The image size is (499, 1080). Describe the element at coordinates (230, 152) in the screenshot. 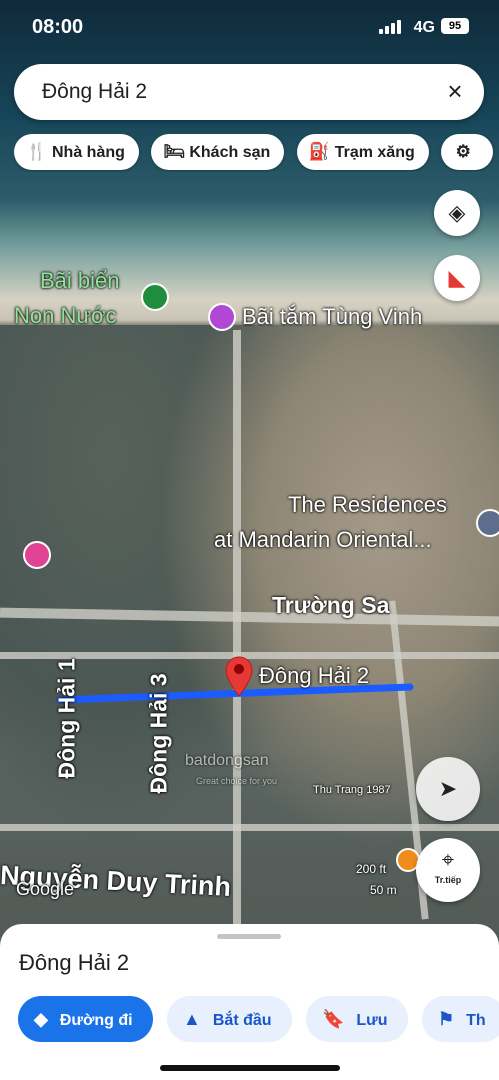

I see `chip-label: Khách sạn` at that location.